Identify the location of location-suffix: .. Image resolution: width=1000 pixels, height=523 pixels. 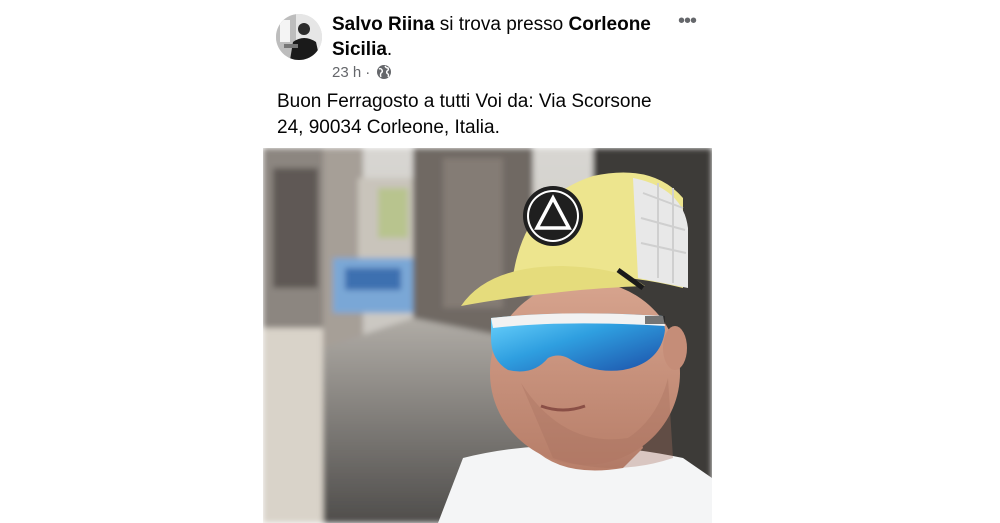
(389, 49).